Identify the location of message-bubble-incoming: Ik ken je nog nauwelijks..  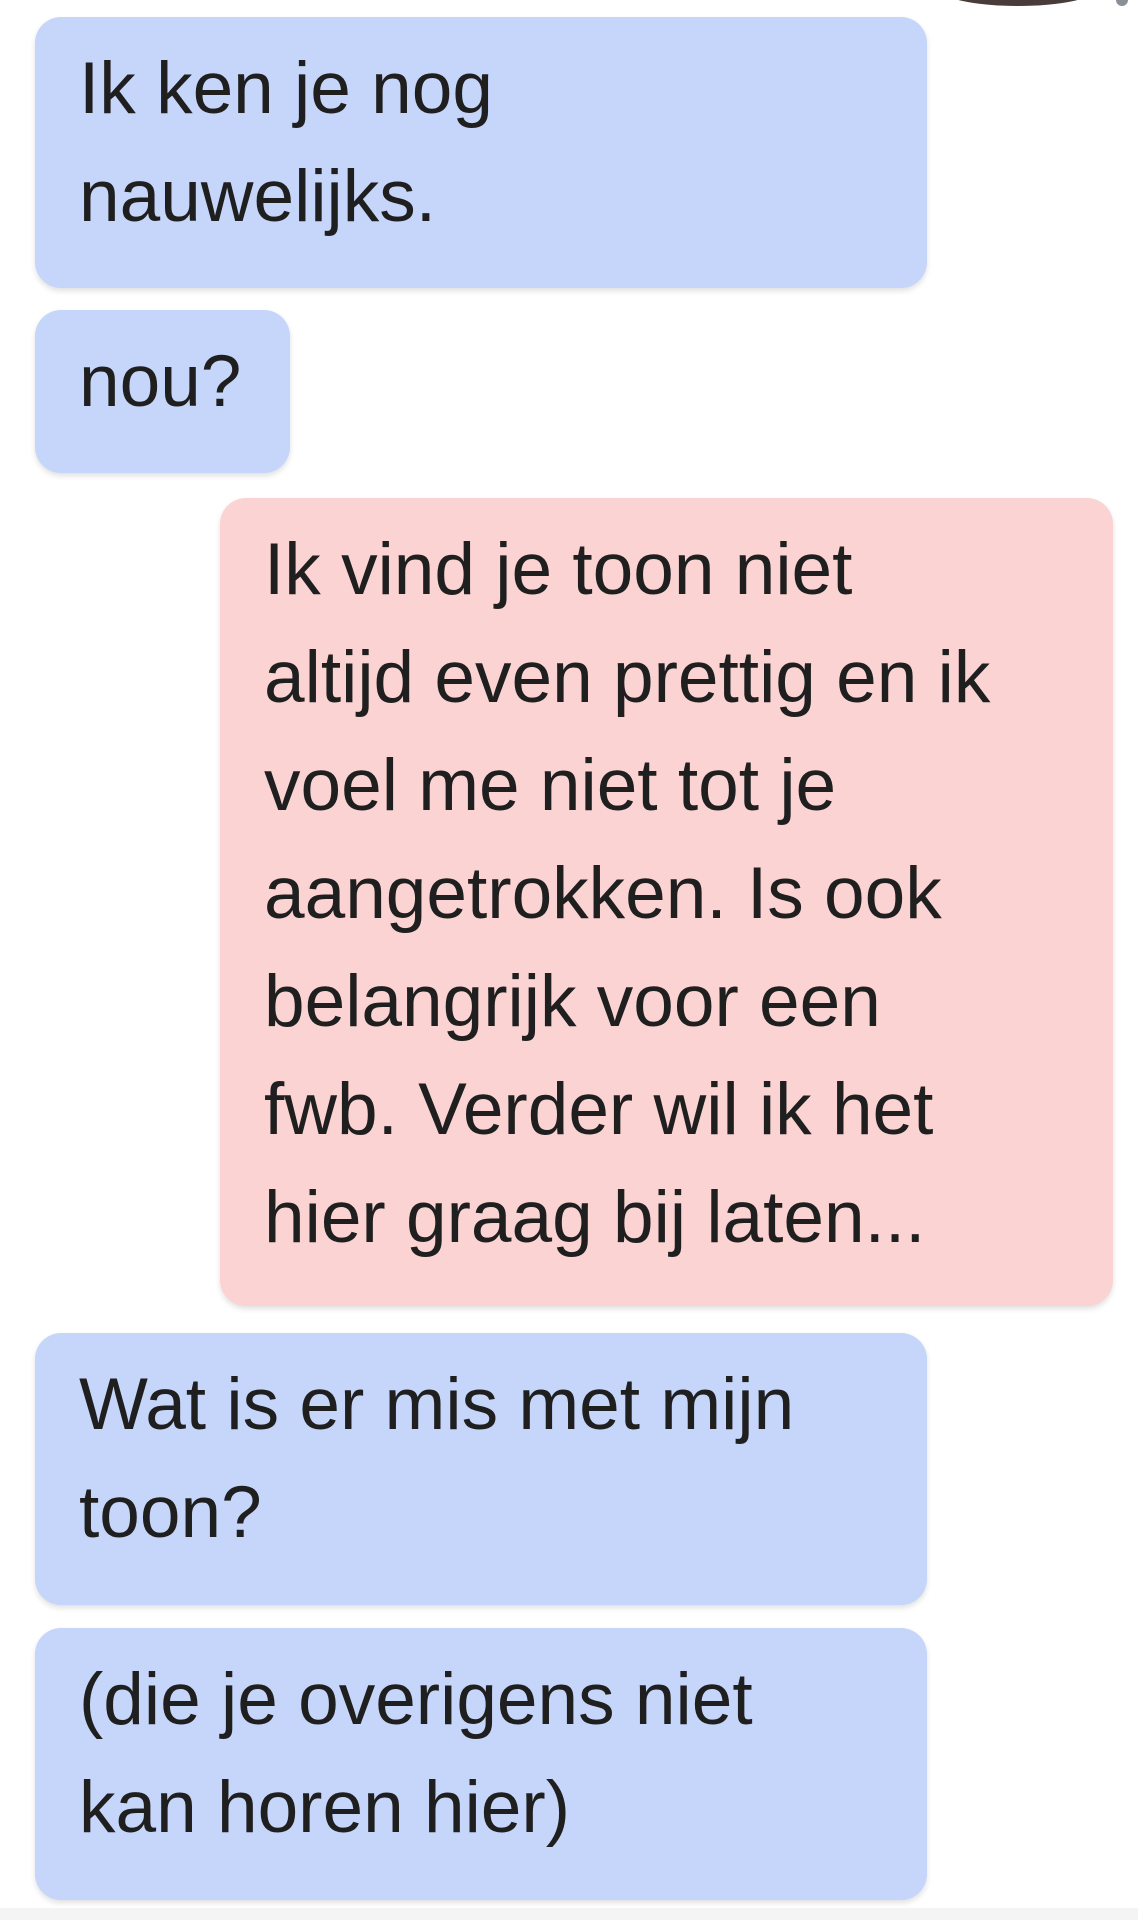
(481, 152).